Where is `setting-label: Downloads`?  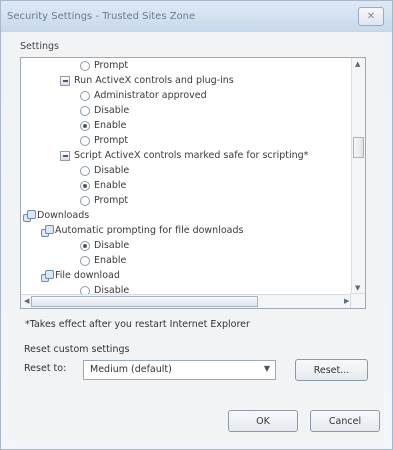 setting-label: Downloads is located at coordinates (63, 215).